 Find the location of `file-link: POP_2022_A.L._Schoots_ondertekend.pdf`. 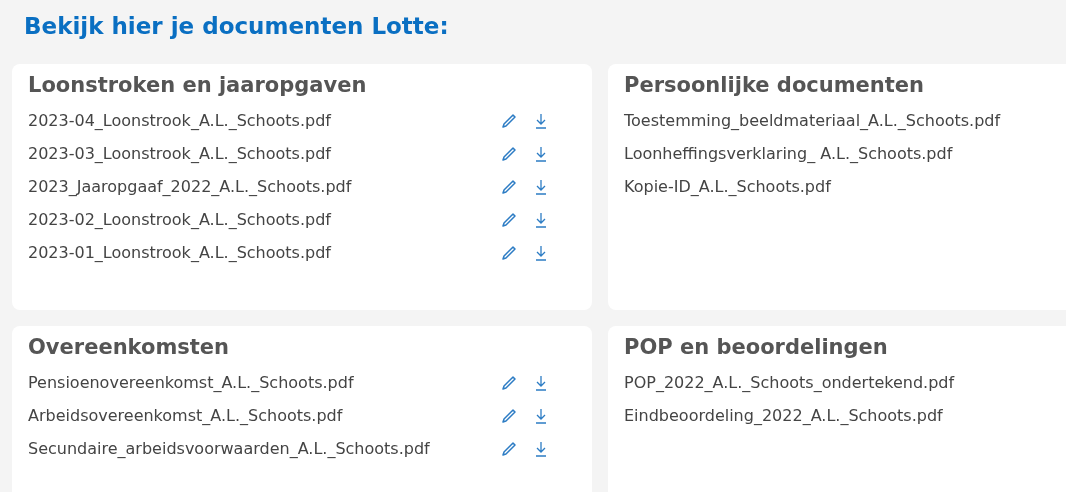

file-link: POP_2022_A.L._Schoots_ondertekend.pdf is located at coordinates (845, 382).